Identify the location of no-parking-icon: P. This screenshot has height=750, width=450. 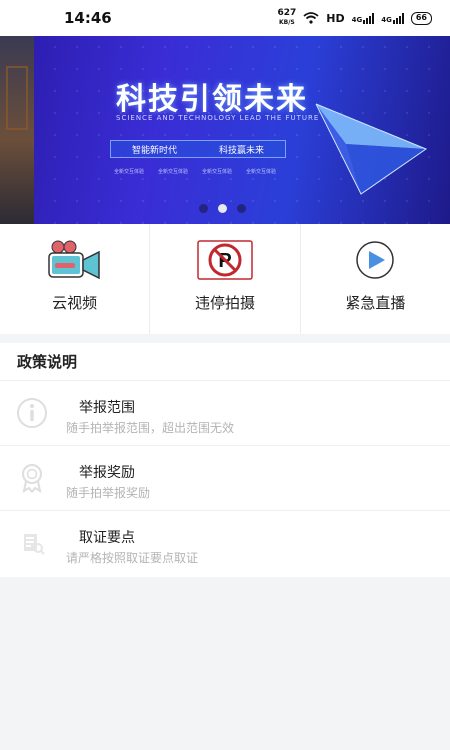
(225, 260).